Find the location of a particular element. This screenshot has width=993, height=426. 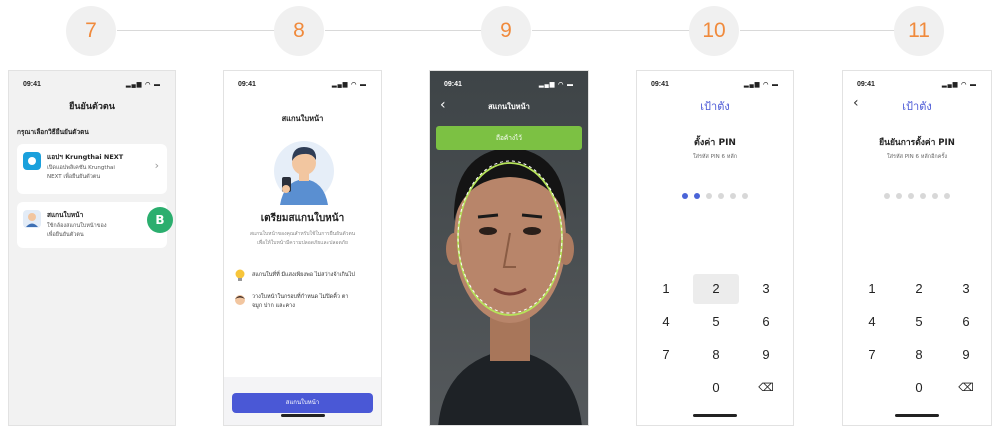

numeric-keypad: 1 2 3 4 5 6 7 8 9 0 ⌫ is located at coordinates (917, 333).